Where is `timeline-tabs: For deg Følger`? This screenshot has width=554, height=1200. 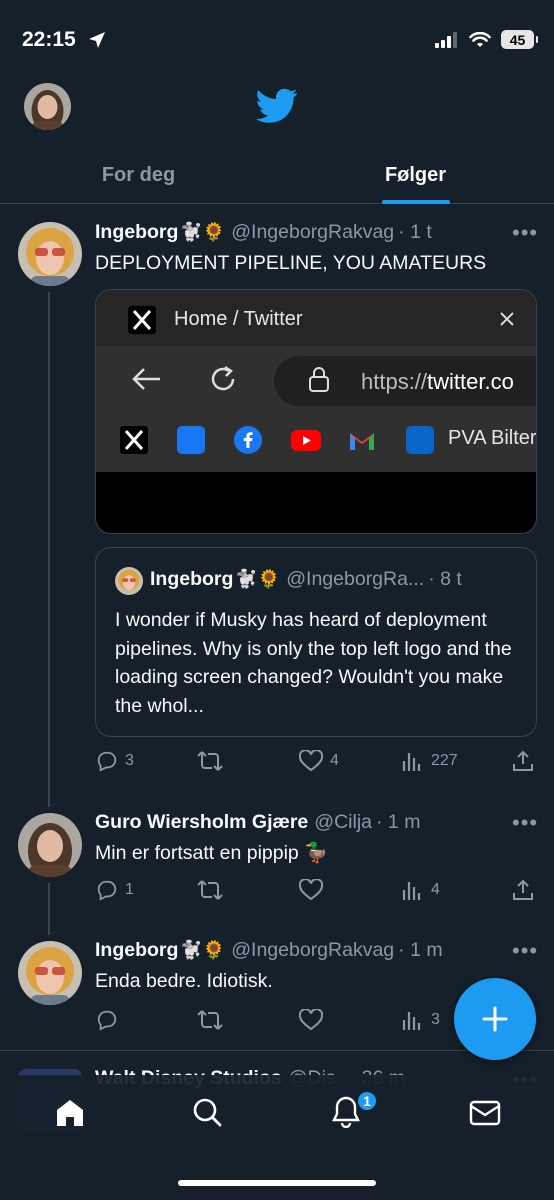
timeline-tabs: For deg Følger is located at coordinates (277, 176).